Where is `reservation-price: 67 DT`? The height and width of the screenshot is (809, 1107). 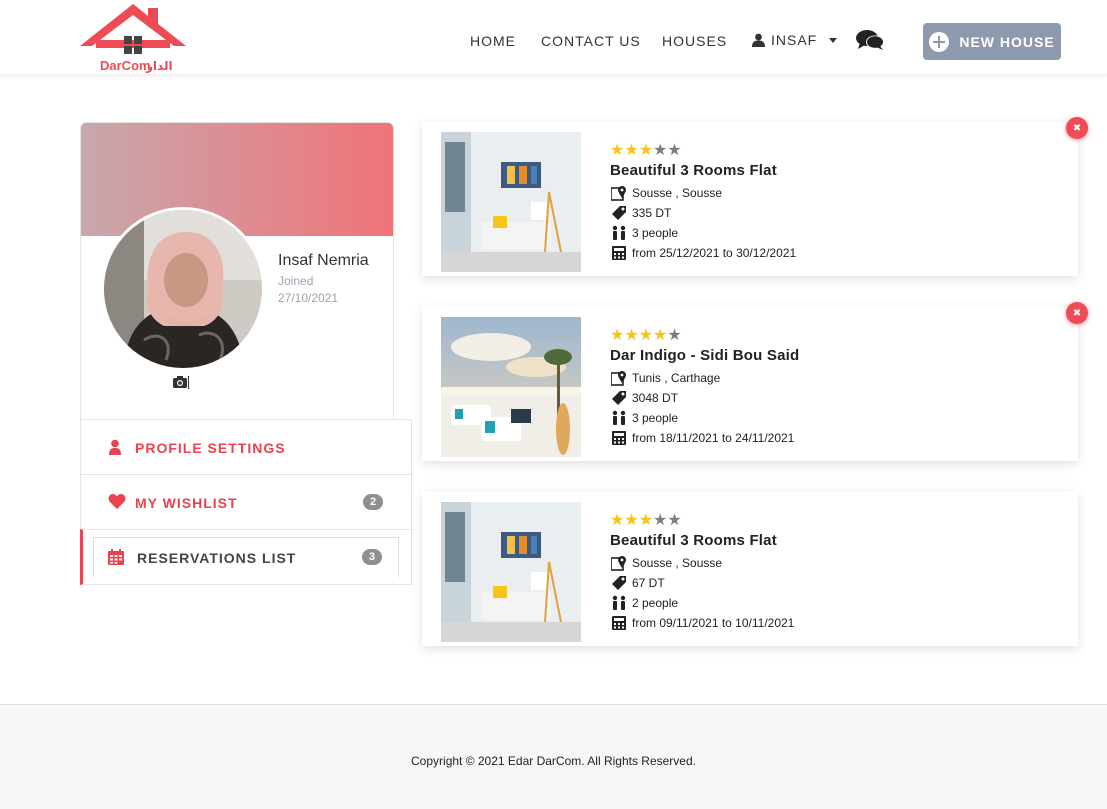 reservation-price: 67 DT is located at coordinates (637, 583).